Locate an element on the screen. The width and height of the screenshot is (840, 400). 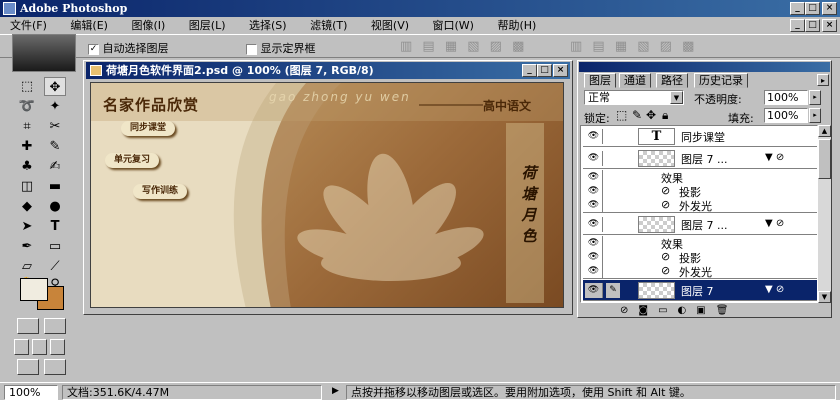
doc-size-field: 文档:351.6K/4.47M is located at coordinates (192, 392).